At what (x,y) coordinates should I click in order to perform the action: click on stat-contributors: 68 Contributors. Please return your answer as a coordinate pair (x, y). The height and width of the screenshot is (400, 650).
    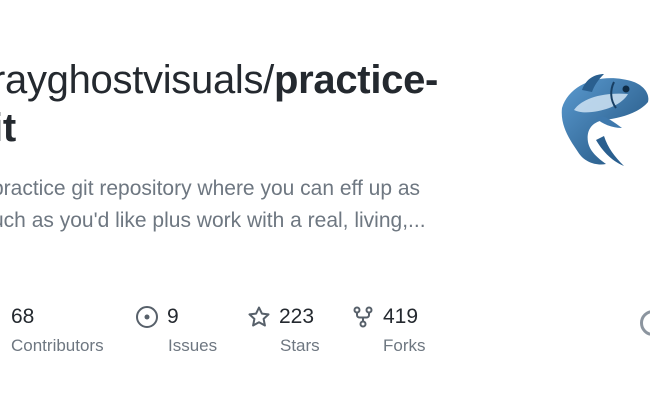
    Looking at the image, I should click on (57, 328).